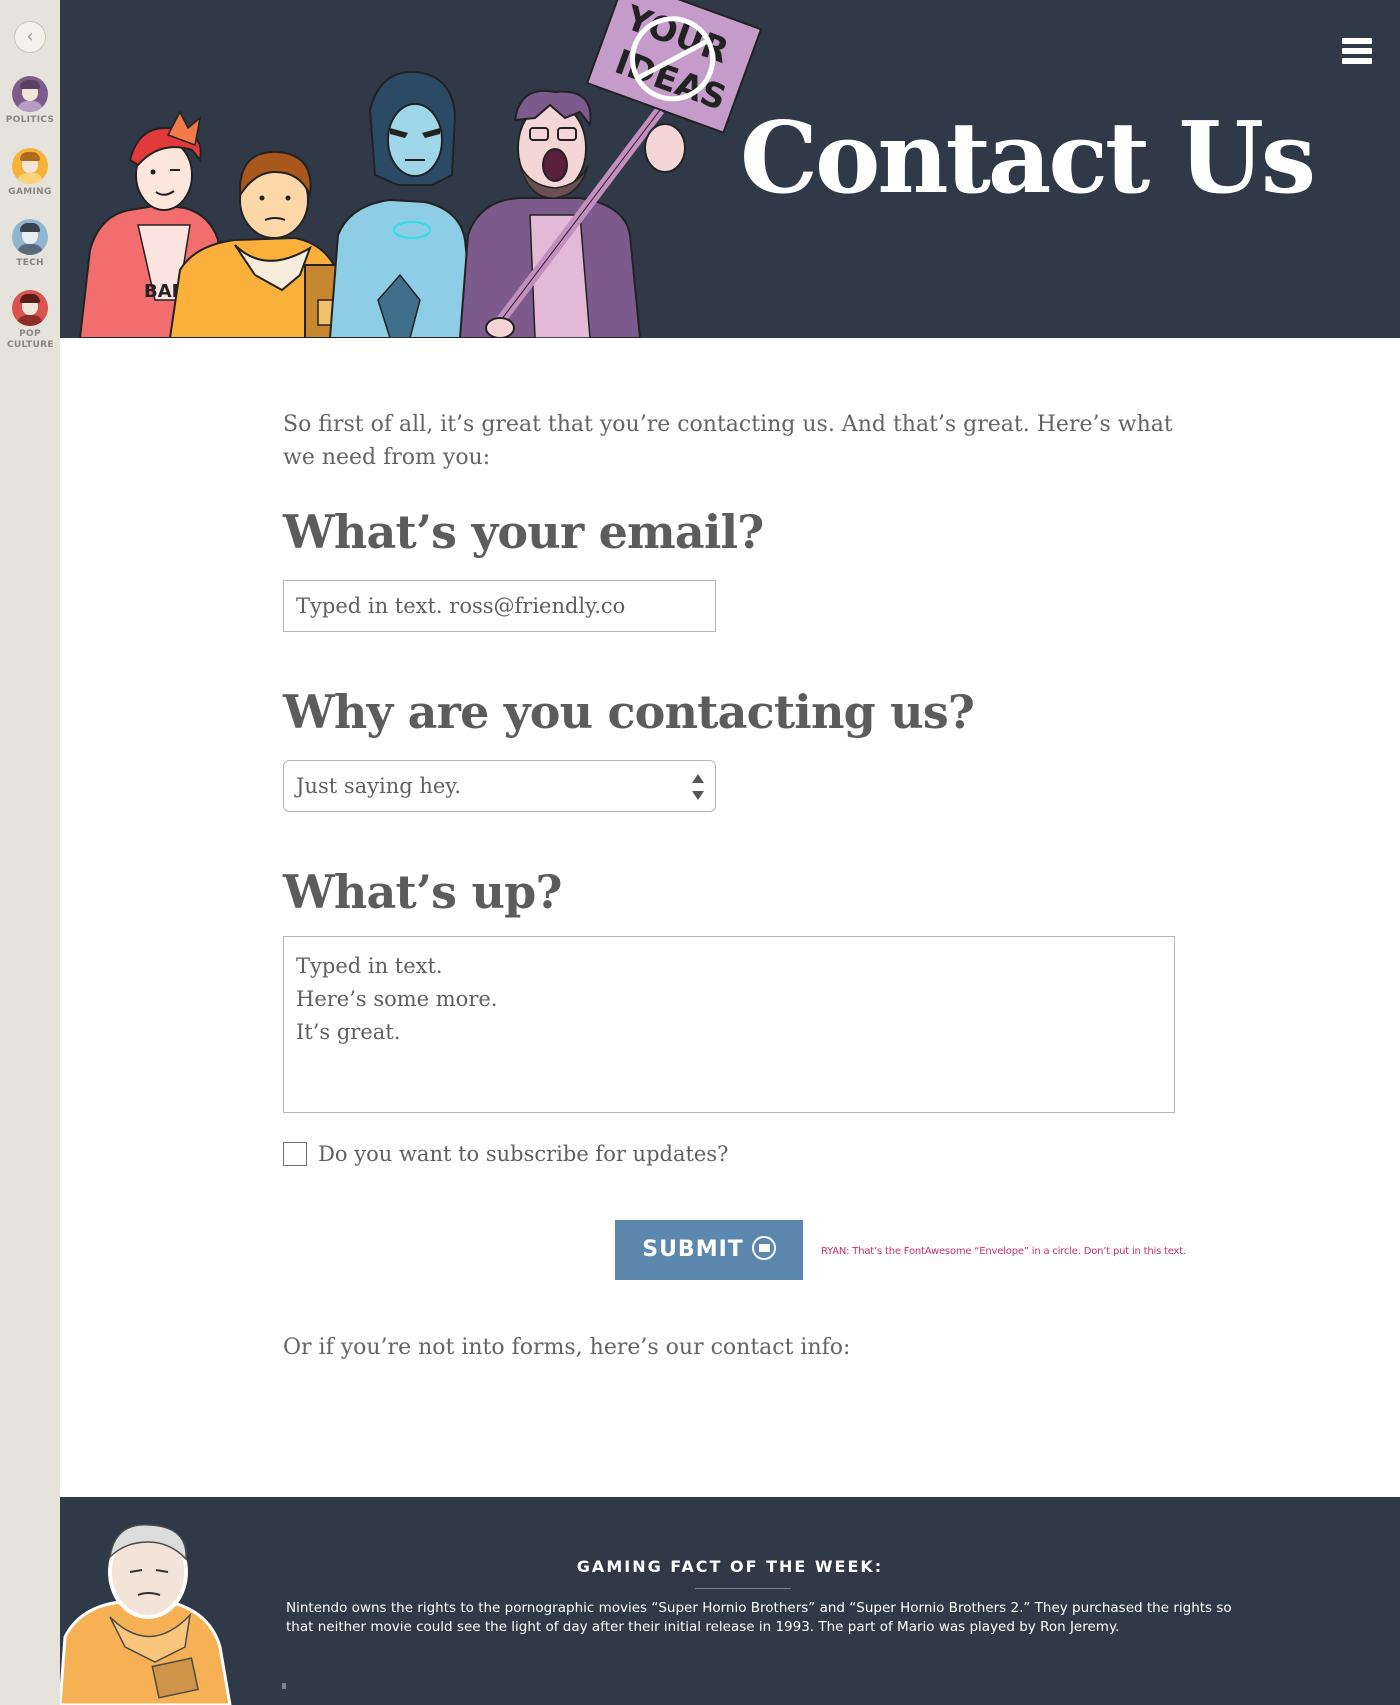 This screenshot has width=1400, height=1705. What do you see at coordinates (146, 1614) in the screenshot?
I see `gaming-character-sketch` at bounding box center [146, 1614].